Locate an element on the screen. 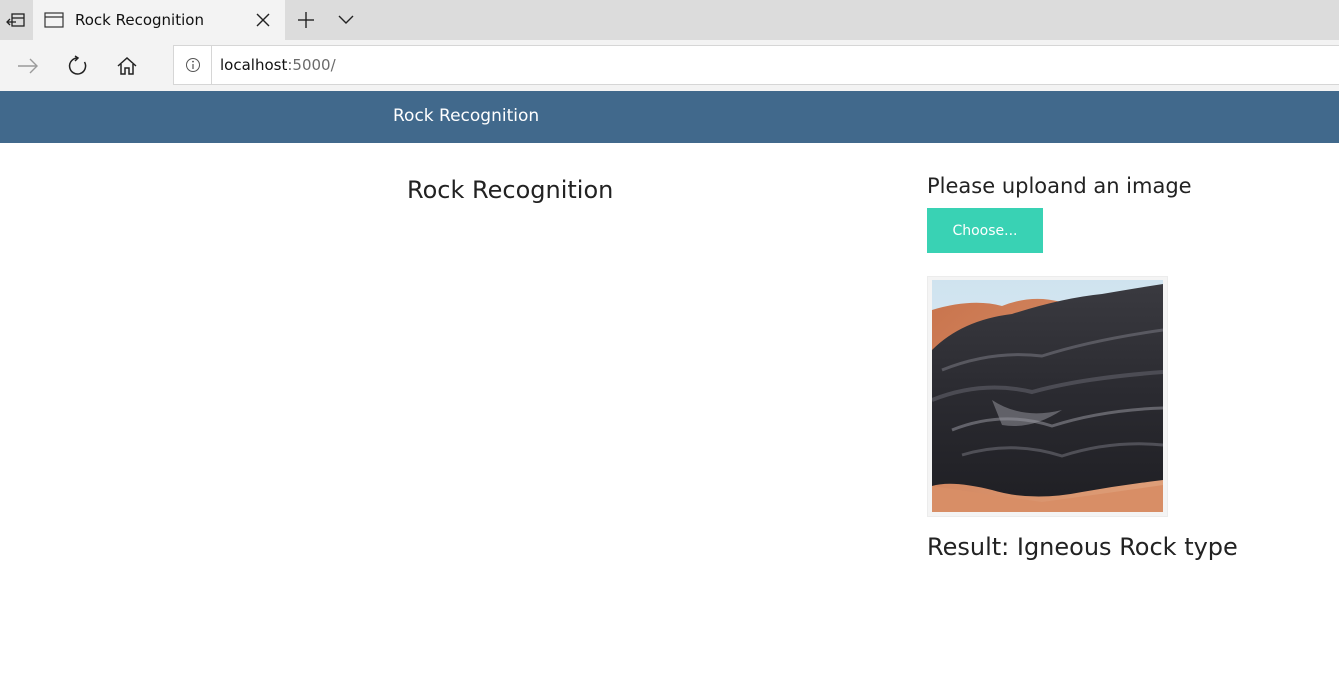  address-bar: localhost:5000/ is located at coordinates (756, 65).